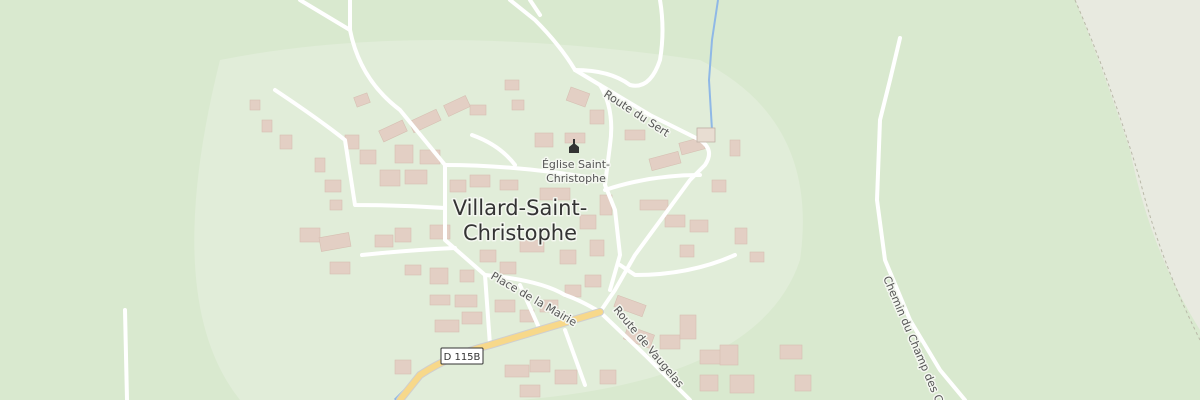 The image size is (1200, 400). I want to click on poi-label-line1: Église Saint-, so click(576, 164).